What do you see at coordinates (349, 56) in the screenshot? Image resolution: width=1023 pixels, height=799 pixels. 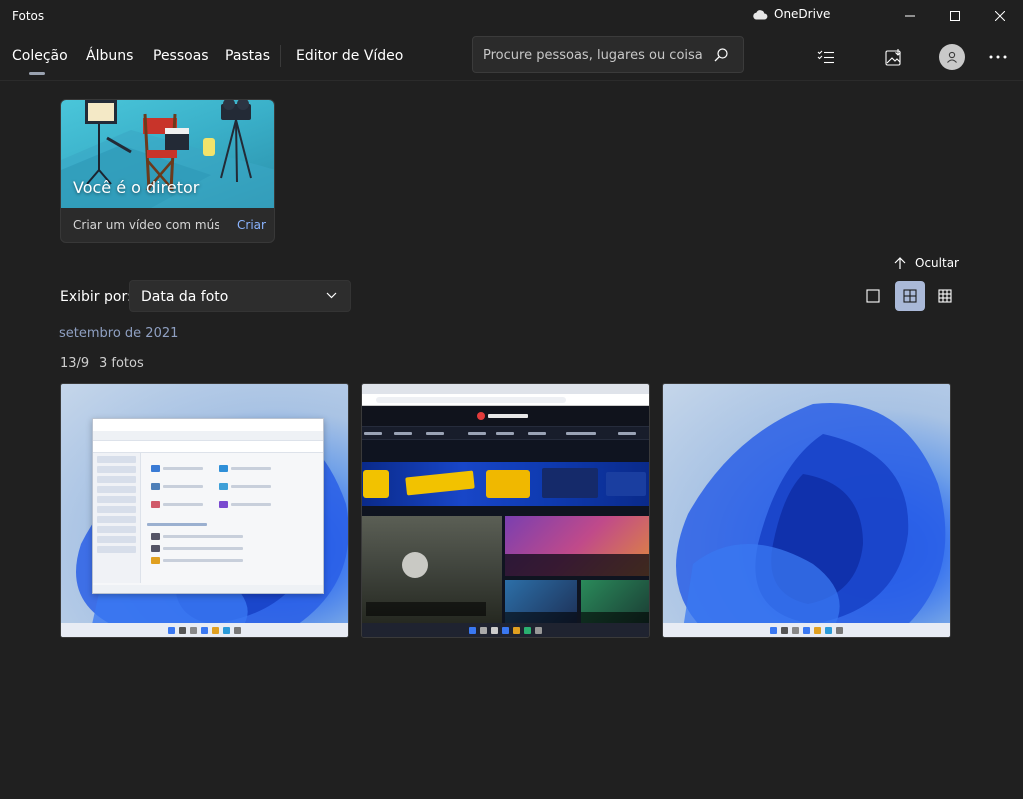 I see `tab-editor-de-video: Editor de Vídeo` at bounding box center [349, 56].